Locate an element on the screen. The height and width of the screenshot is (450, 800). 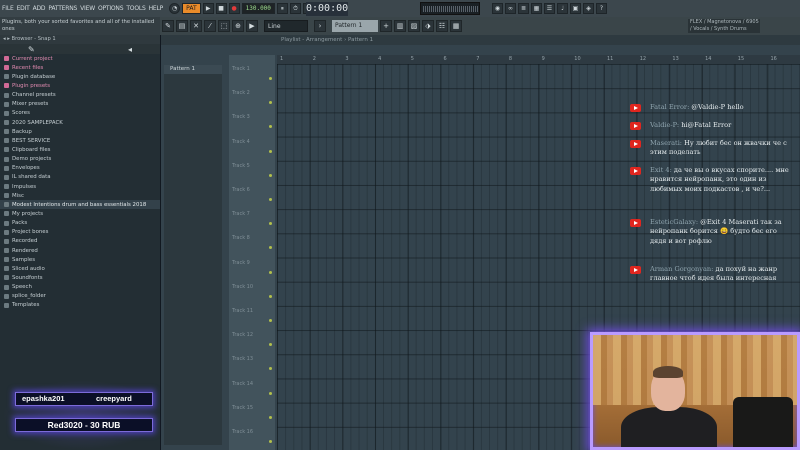
track-label: Track 11 is located at coordinates (242, 311).